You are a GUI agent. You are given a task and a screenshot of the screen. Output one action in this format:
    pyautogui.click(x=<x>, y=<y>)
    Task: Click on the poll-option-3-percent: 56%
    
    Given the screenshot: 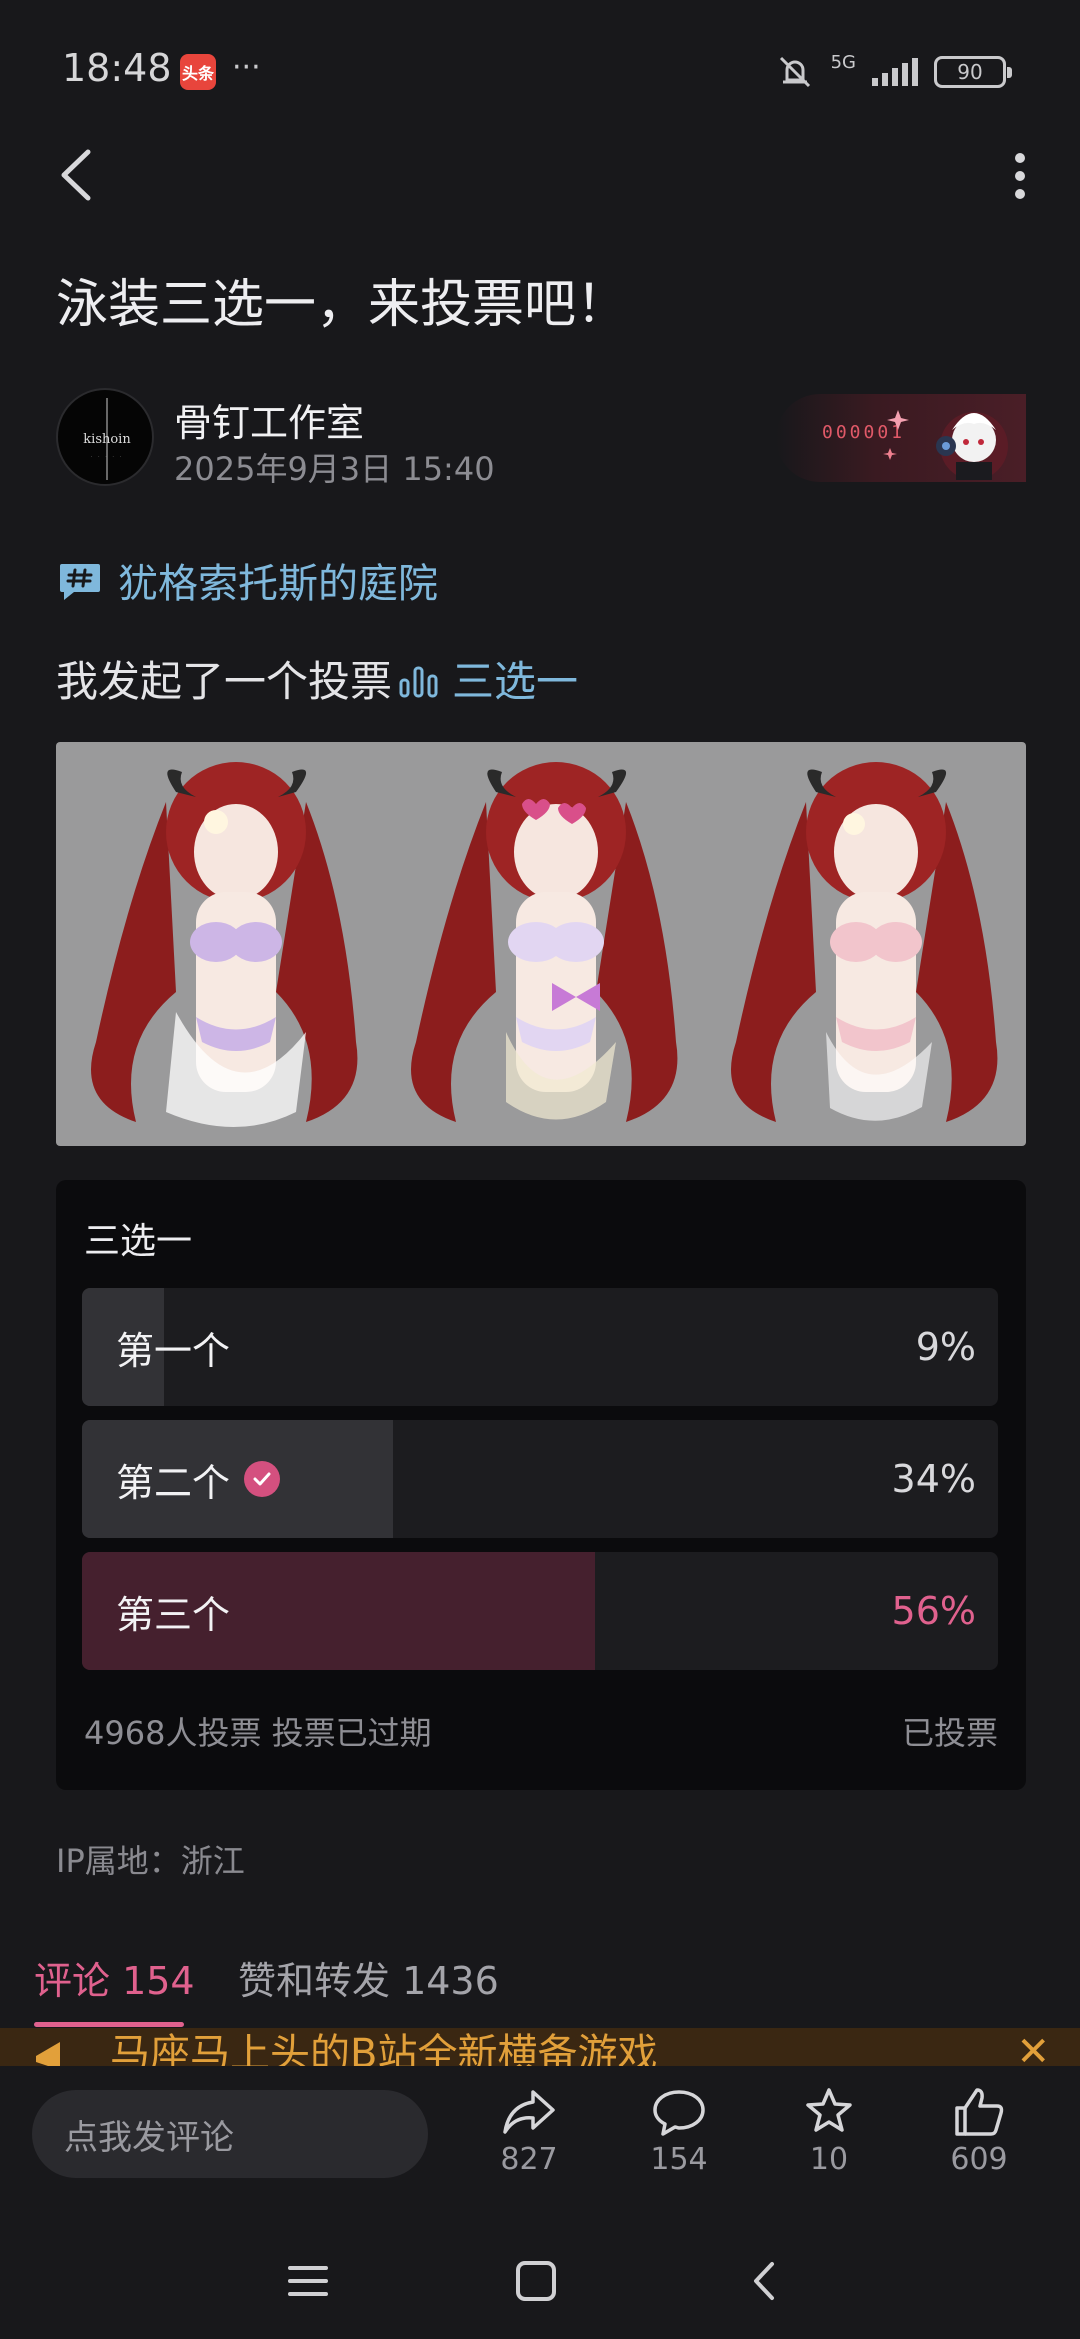 What is the action you would take?
    pyautogui.click(x=933, y=1611)
    